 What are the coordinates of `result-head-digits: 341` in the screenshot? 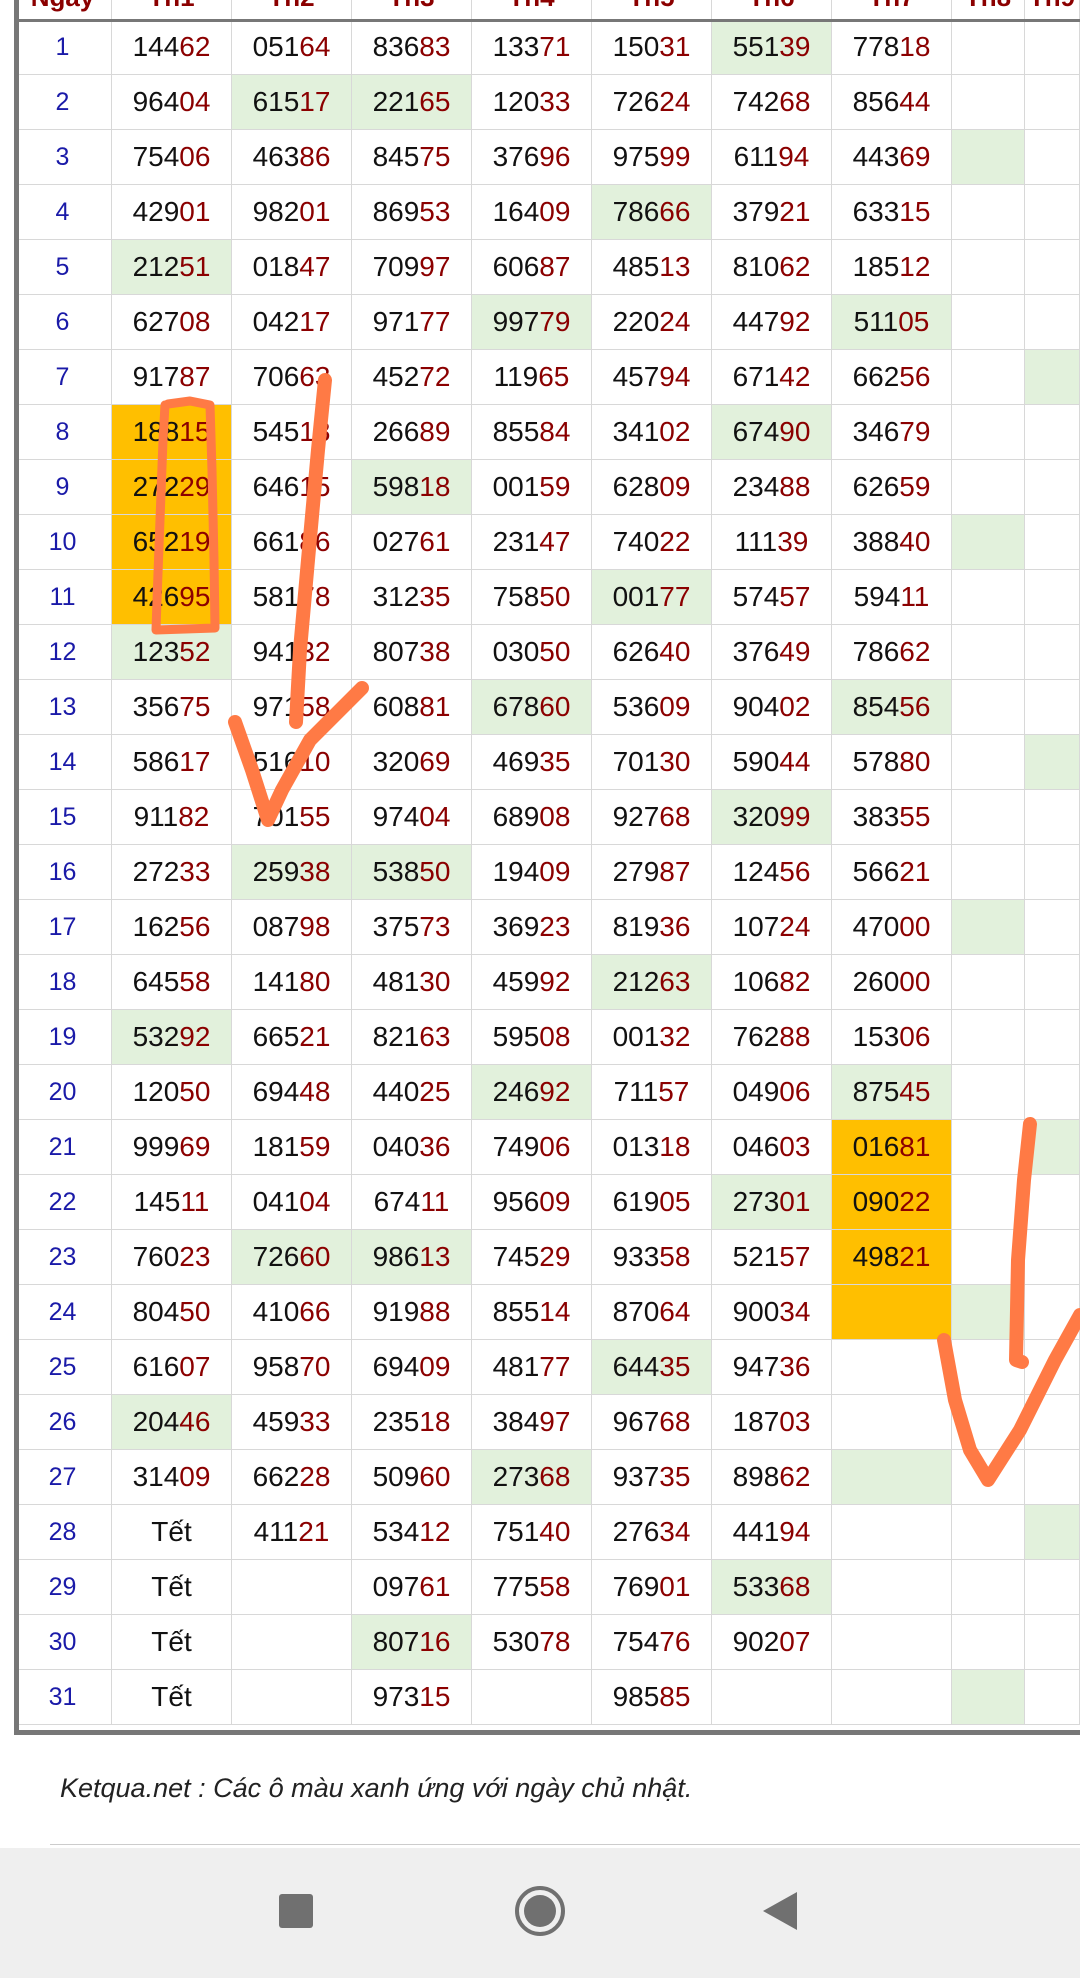 It's located at (636, 431).